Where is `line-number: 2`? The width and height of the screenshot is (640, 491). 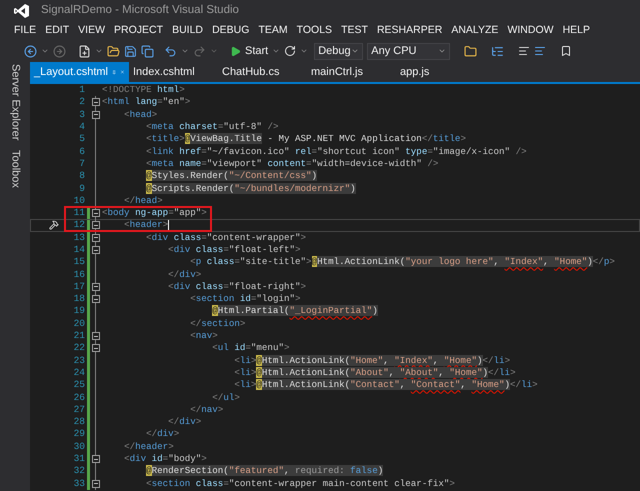 line-number: 2 is located at coordinates (81, 102).